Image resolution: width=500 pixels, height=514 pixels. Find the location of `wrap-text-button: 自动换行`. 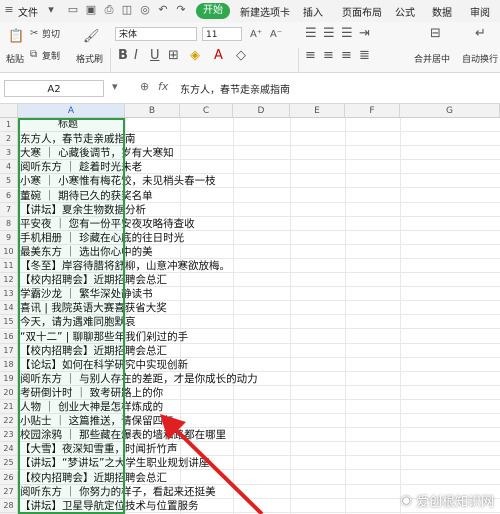

wrap-text-button: 自动换行 is located at coordinates (480, 58).